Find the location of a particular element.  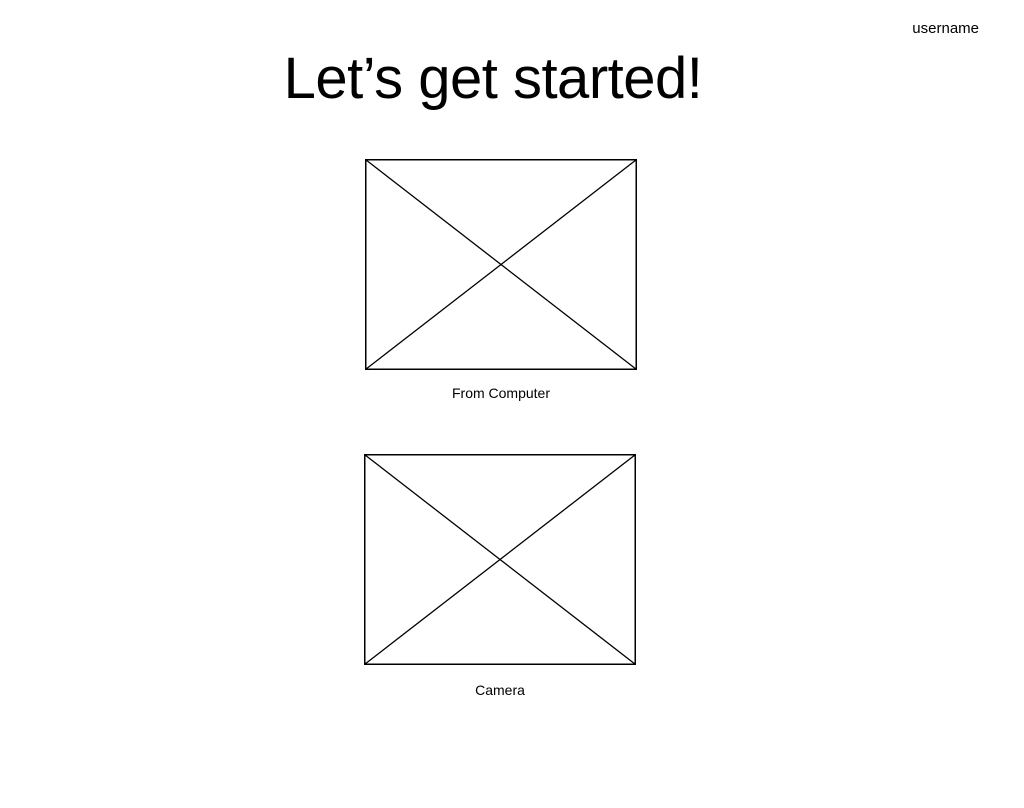

camera-option: Camera is located at coordinates (500, 576).